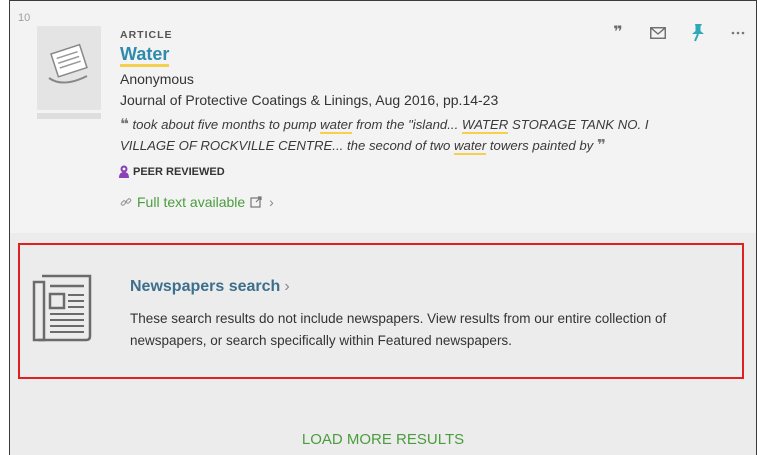  Describe the element at coordinates (383, 439) in the screenshot. I see `load-more-button: LOAD MORE RESULTS` at that location.